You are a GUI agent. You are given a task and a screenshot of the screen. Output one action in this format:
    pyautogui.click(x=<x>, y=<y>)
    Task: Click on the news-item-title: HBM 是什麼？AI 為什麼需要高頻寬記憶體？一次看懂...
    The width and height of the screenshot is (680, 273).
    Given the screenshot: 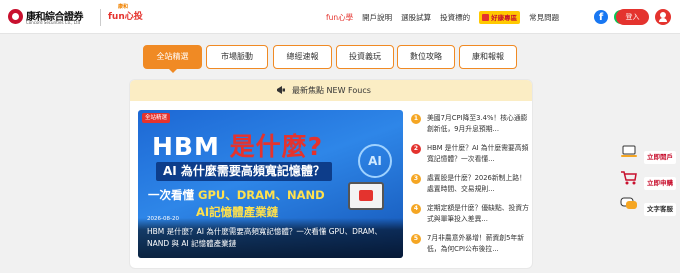 What is the action you would take?
    pyautogui.click(x=479, y=154)
    